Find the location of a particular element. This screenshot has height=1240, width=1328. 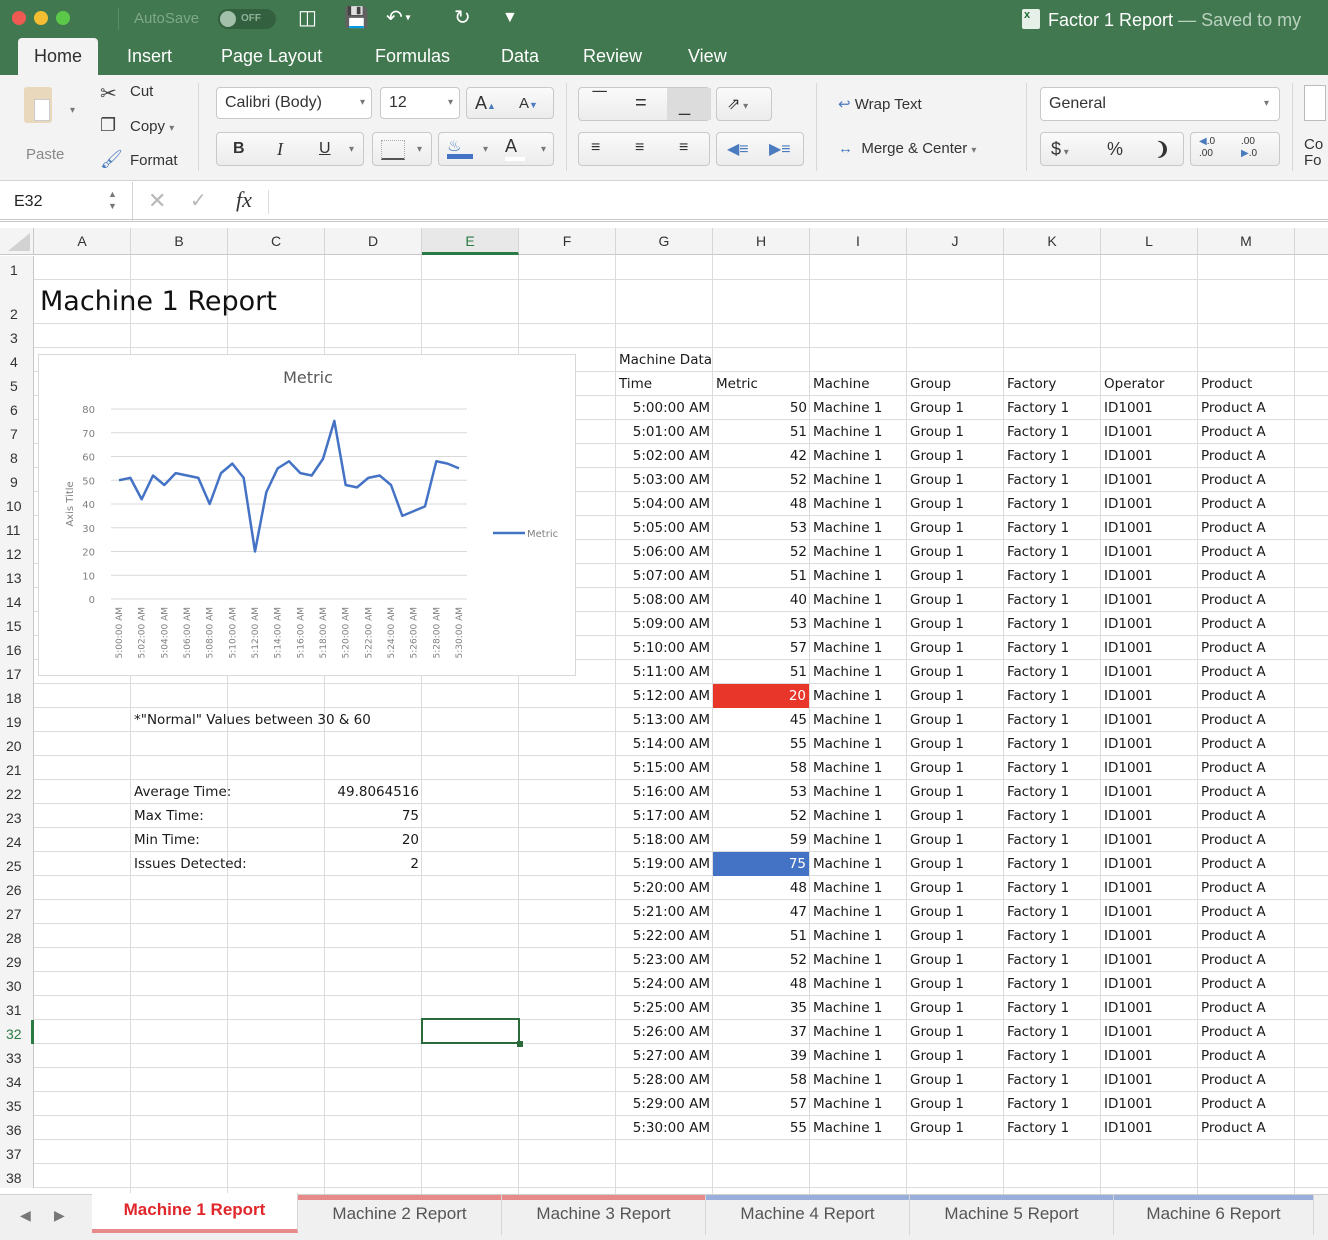

format-painter-button: Format is located at coordinates (154, 160).